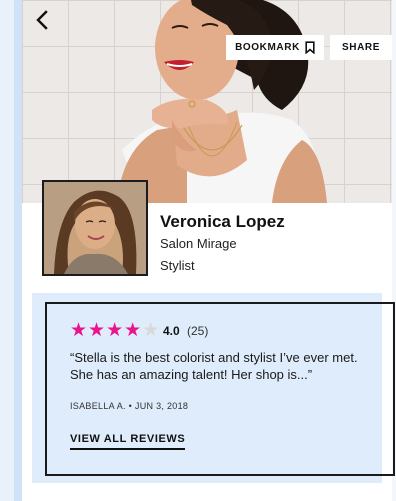 This screenshot has height=501, width=396. I want to click on rating-count: (25), so click(198, 331).